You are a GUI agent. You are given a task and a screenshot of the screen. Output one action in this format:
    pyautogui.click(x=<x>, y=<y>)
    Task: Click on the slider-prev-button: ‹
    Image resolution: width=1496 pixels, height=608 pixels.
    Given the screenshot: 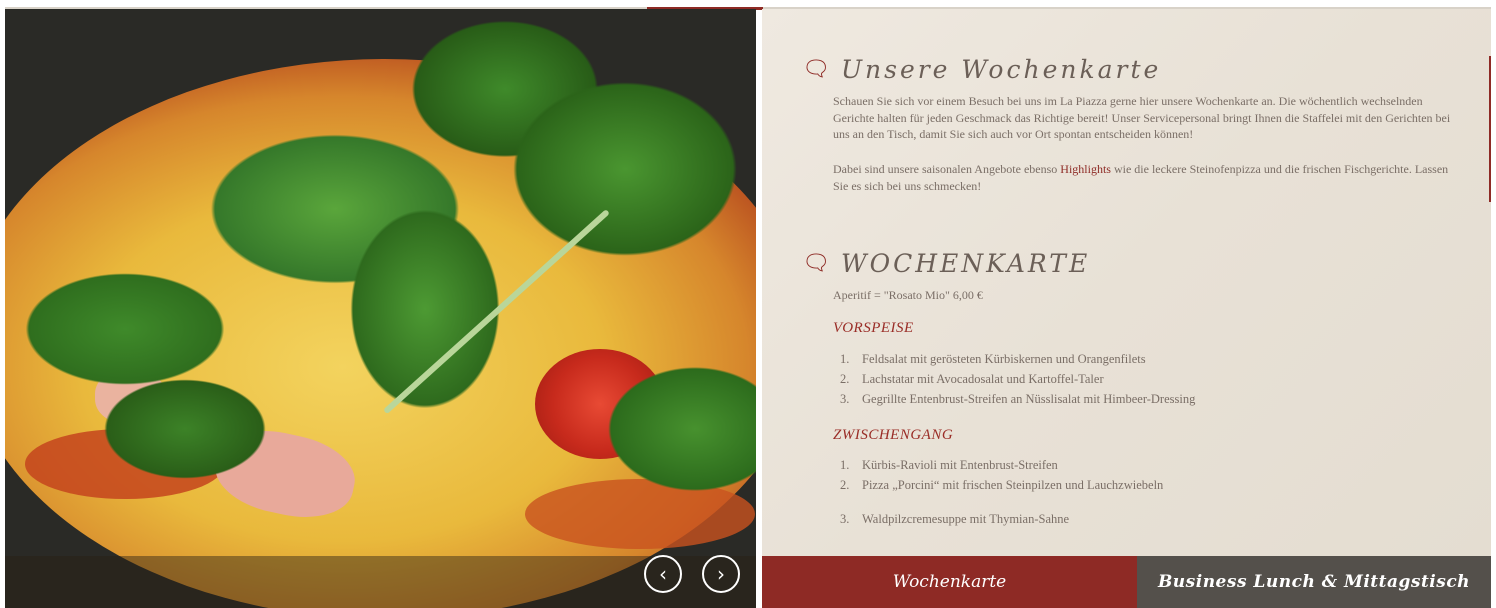 What is the action you would take?
    pyautogui.click(x=663, y=574)
    